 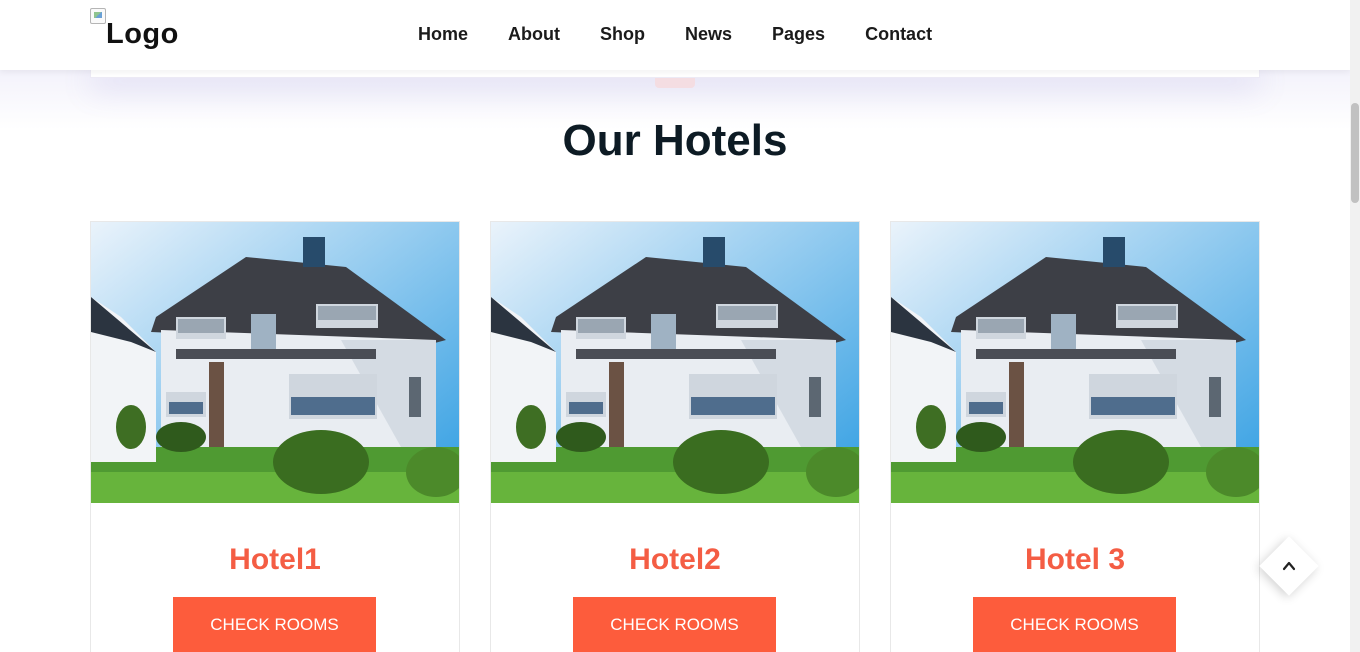 I want to click on nav-pages: Pages, so click(x=798, y=34).